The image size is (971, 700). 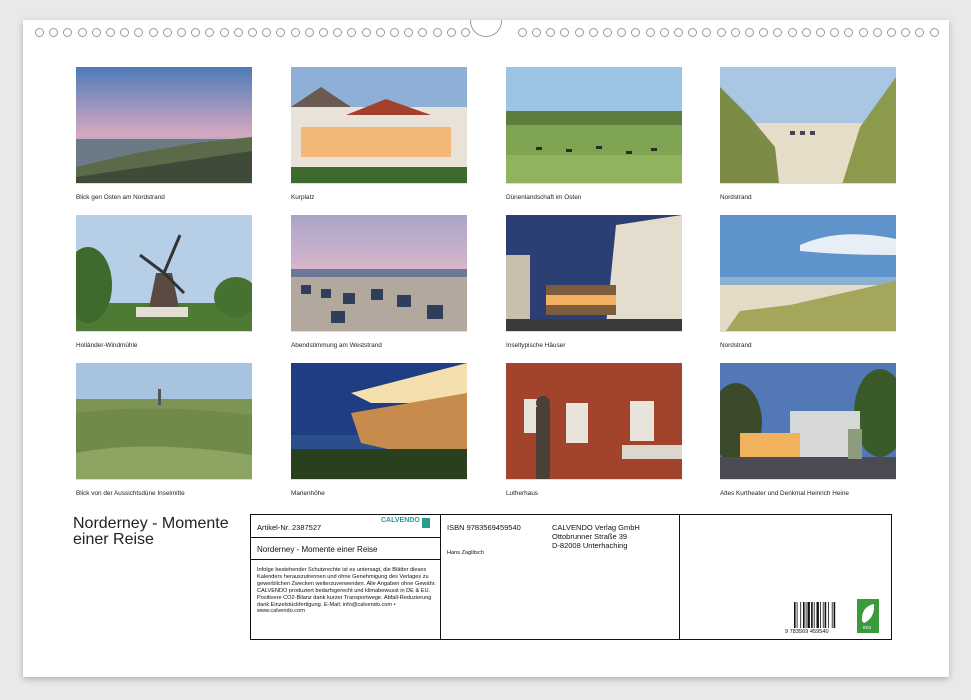 I want to click on calvendo-logo: CALVENDO, so click(x=407, y=523).